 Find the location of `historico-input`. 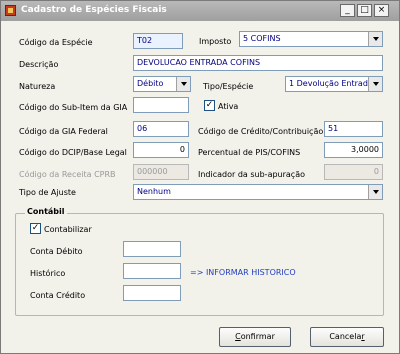

historico-input is located at coordinates (152, 271).